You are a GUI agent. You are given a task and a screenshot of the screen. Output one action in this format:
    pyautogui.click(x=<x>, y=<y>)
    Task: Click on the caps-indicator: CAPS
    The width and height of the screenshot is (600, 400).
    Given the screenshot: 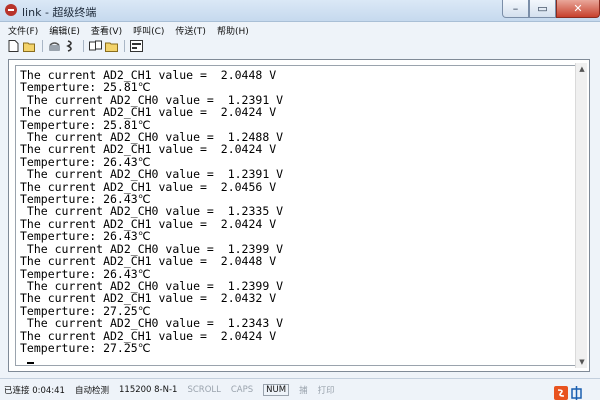 What is the action you would take?
    pyautogui.click(x=242, y=389)
    